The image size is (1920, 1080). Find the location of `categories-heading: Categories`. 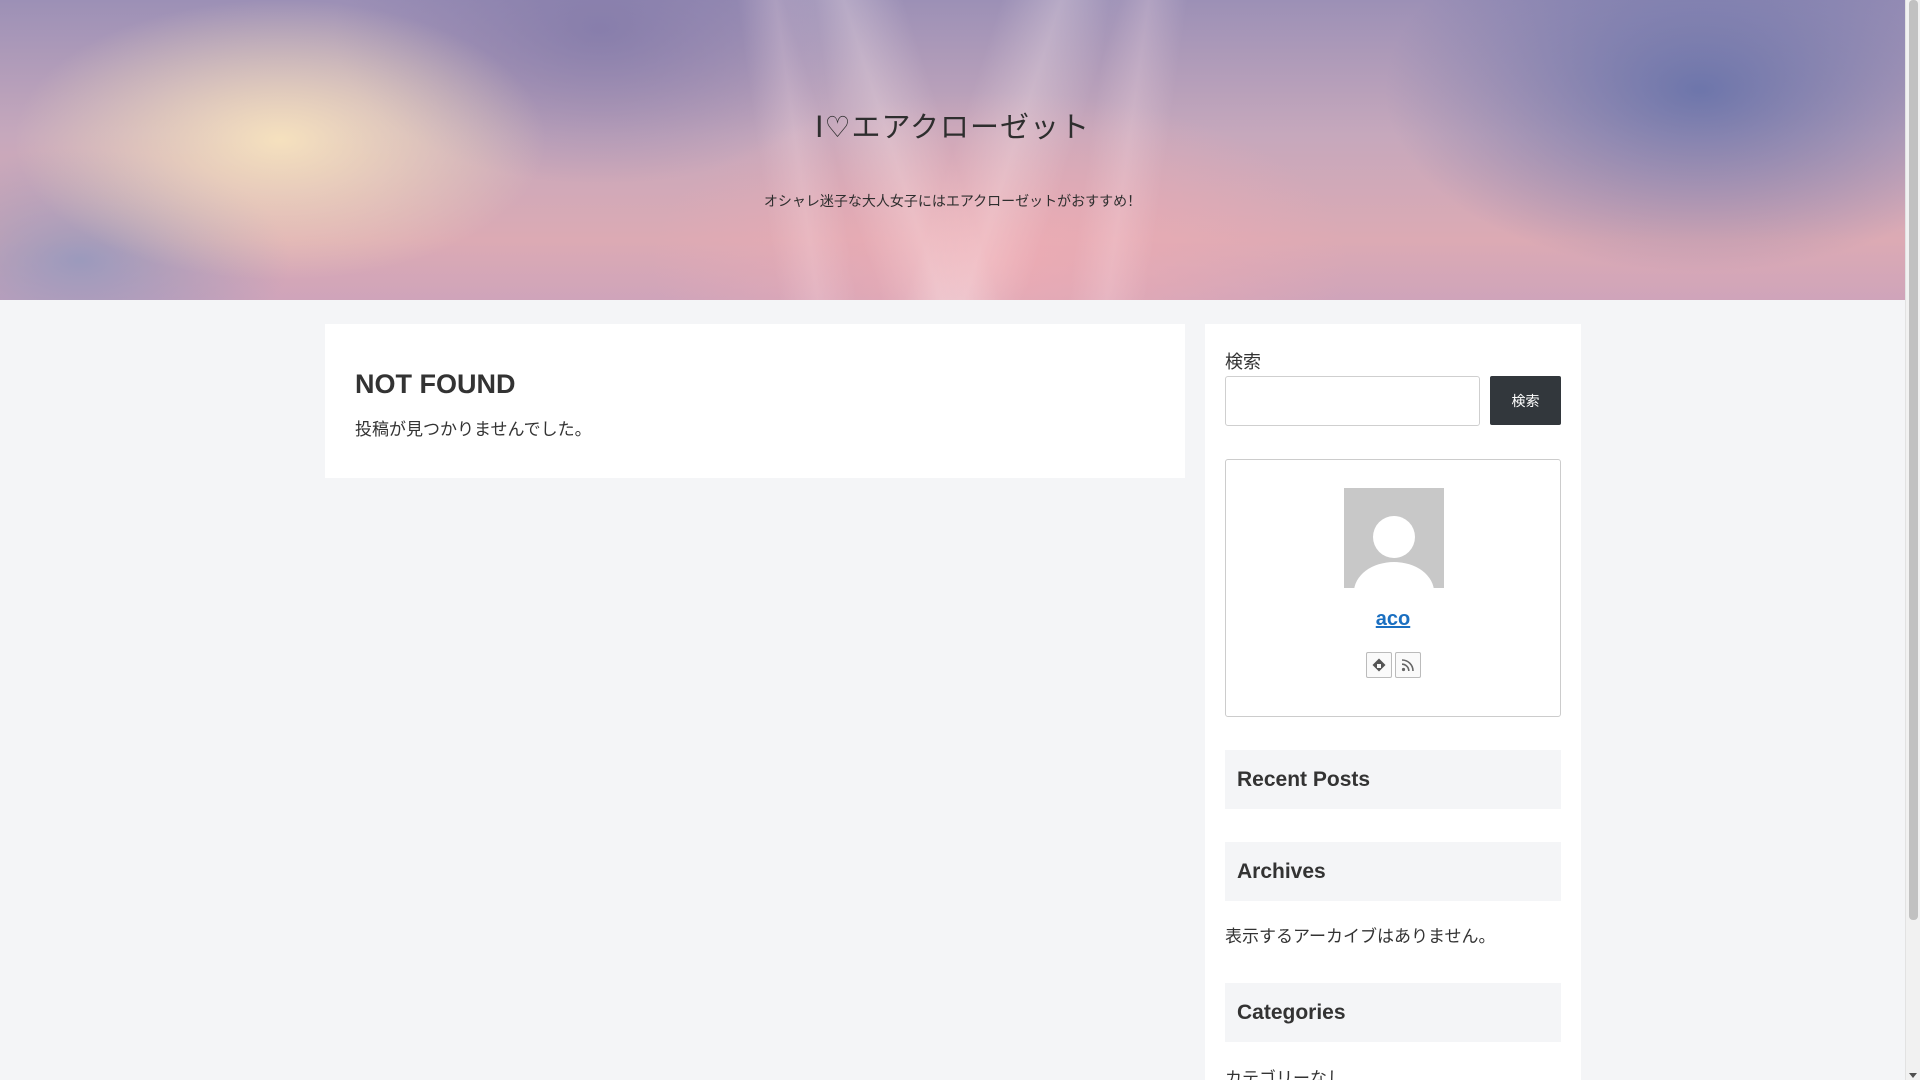

categories-heading: Categories is located at coordinates (1393, 1012).